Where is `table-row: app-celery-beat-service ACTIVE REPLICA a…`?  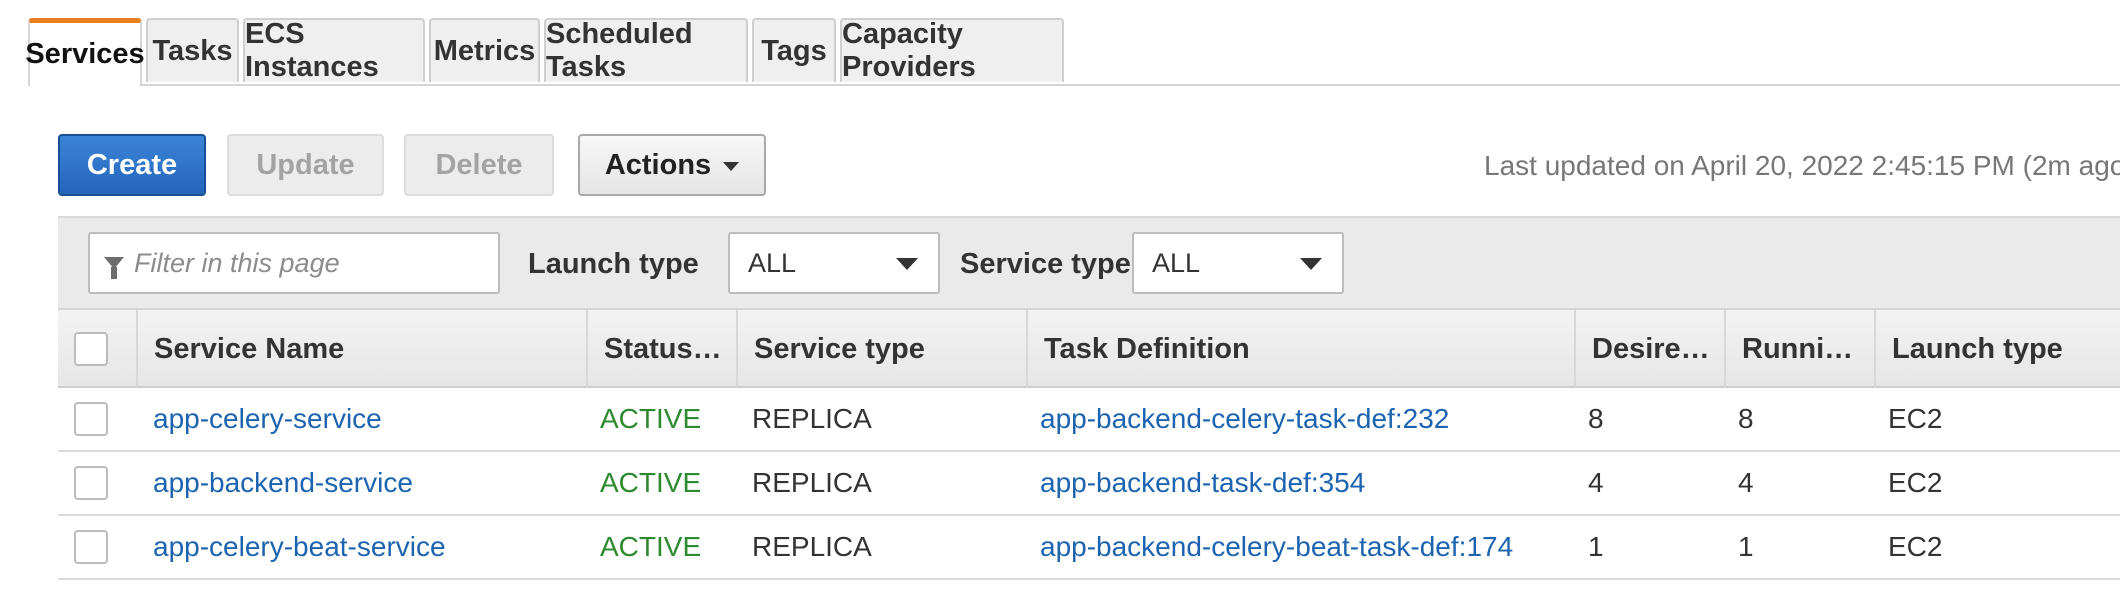 table-row: app-celery-beat-service ACTIVE REPLICA a… is located at coordinates (1089, 548).